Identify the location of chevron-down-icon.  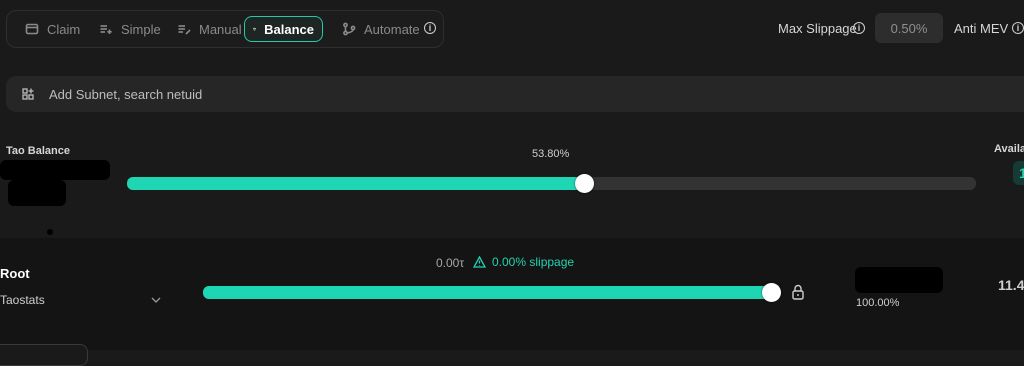
(156, 300).